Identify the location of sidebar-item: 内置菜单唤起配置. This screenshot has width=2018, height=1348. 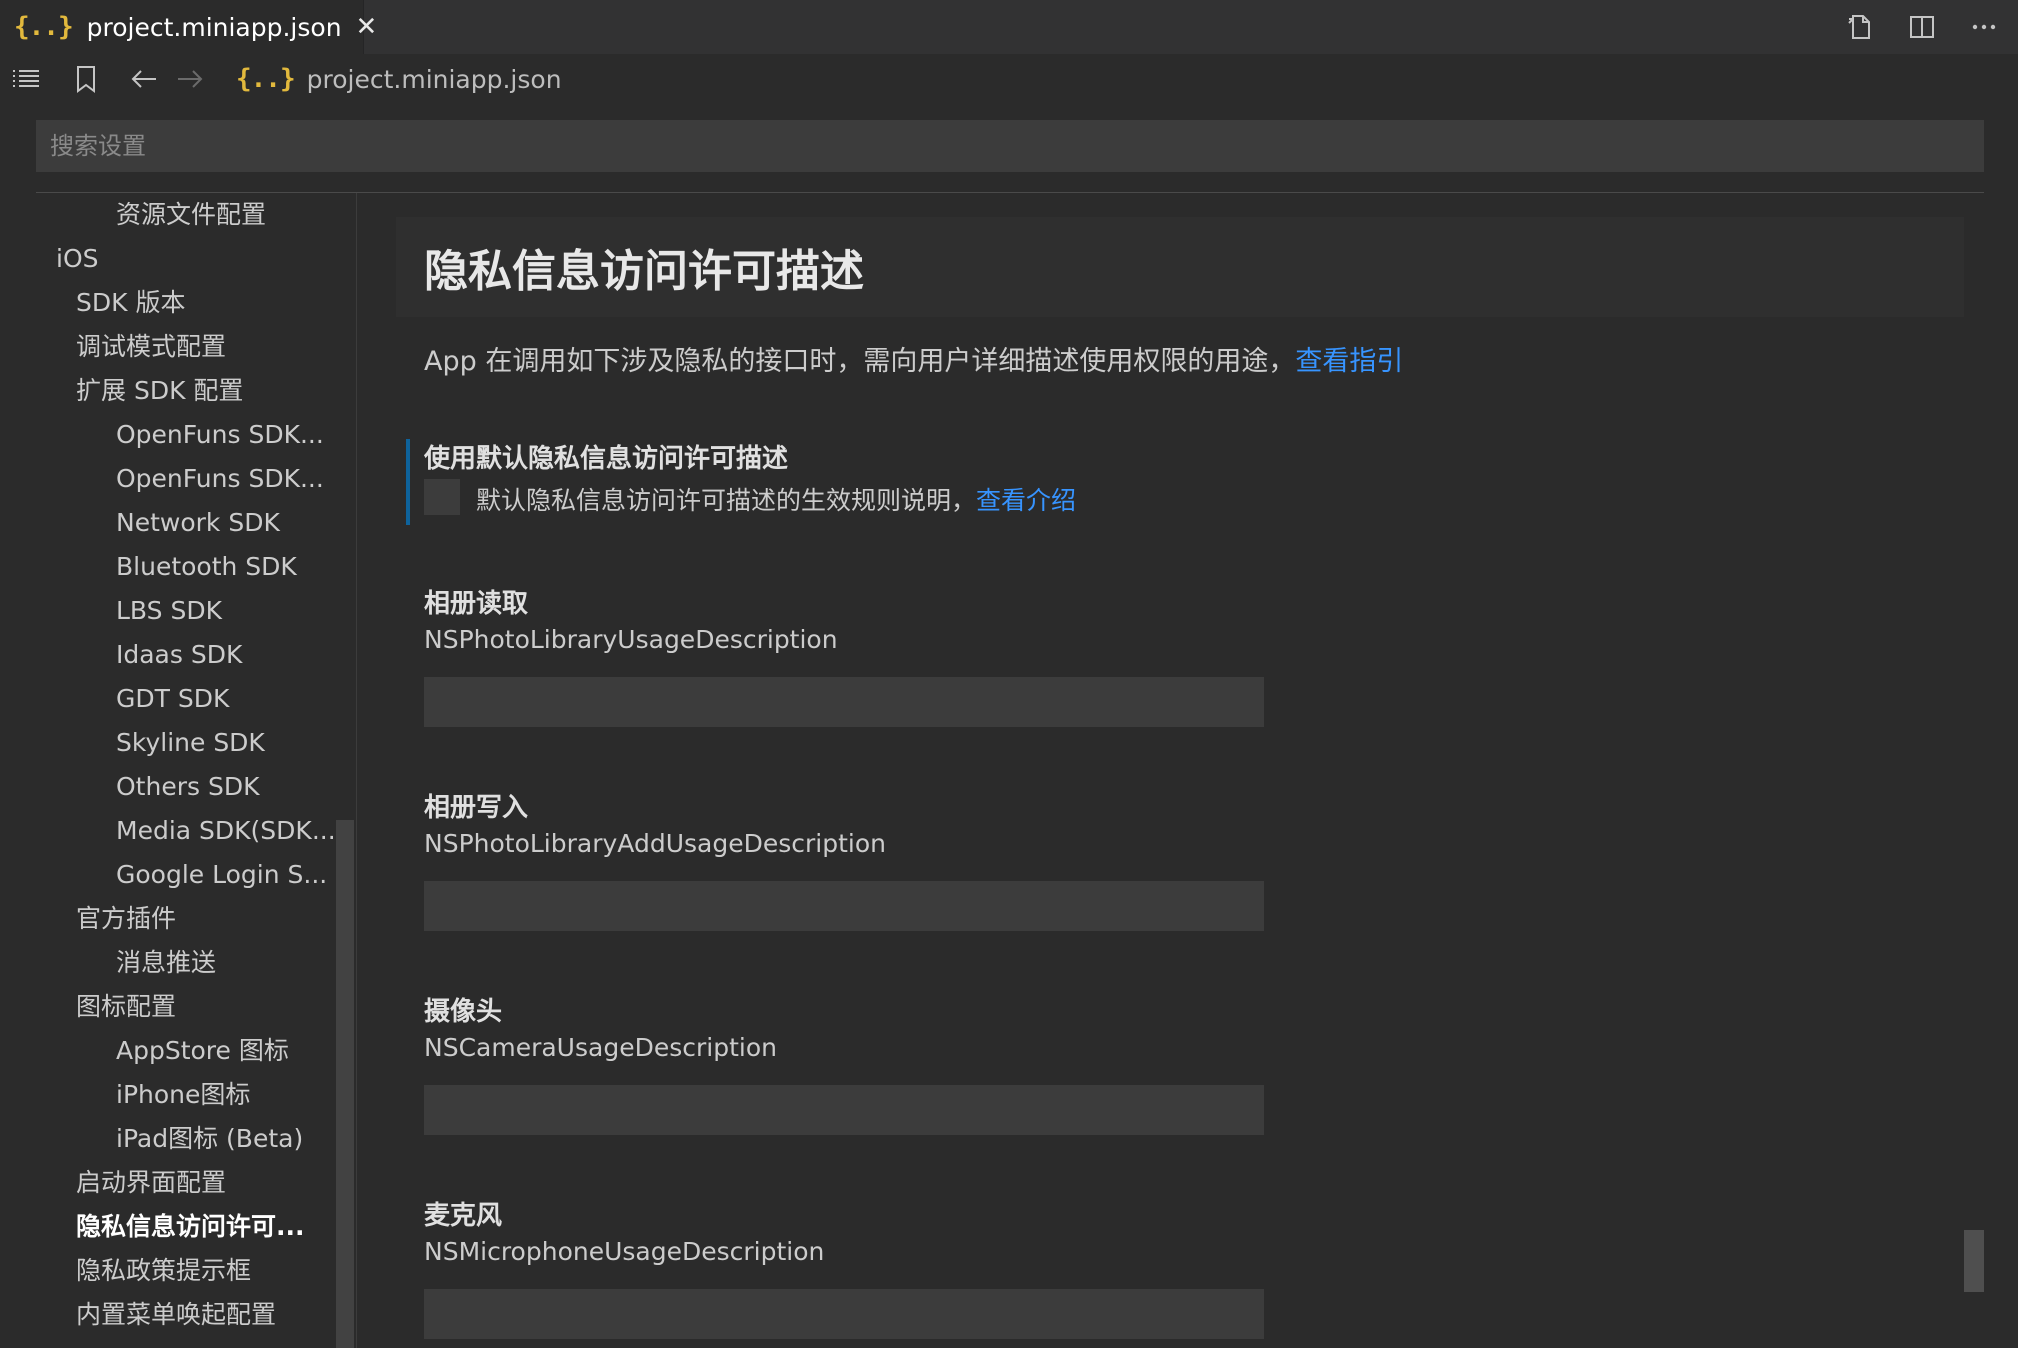
(176, 1315).